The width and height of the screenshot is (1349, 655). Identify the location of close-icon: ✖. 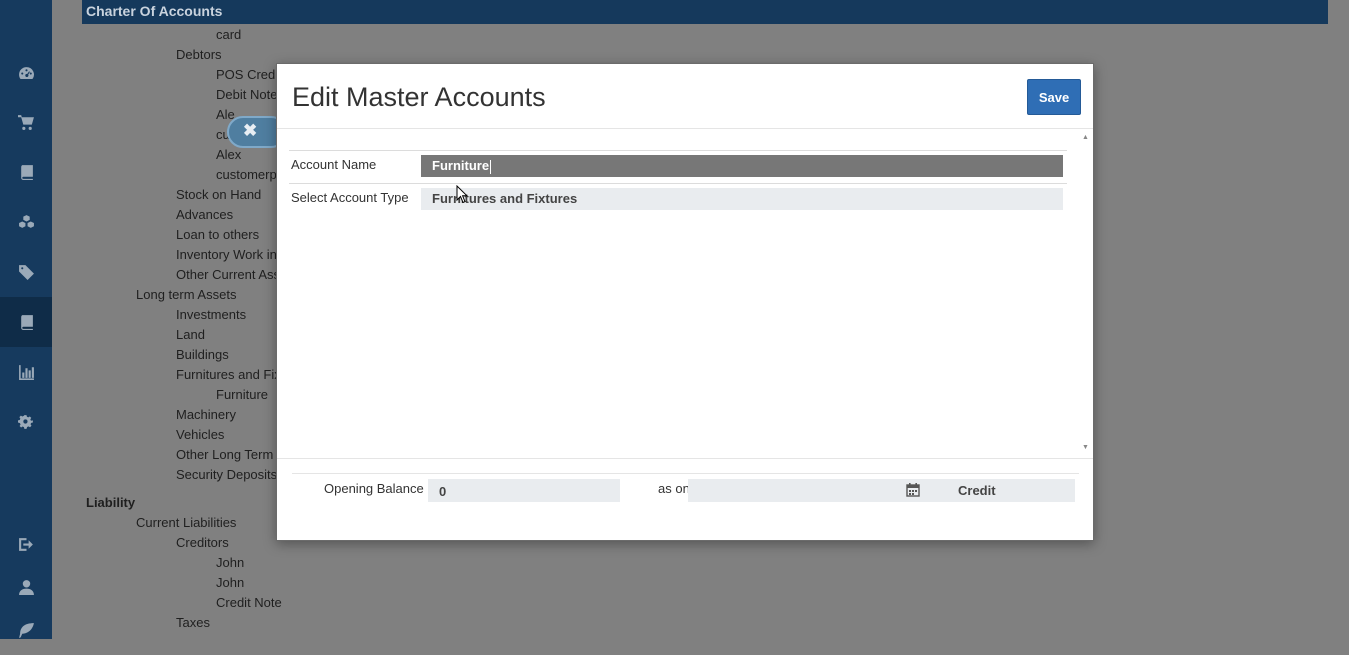
(250, 130).